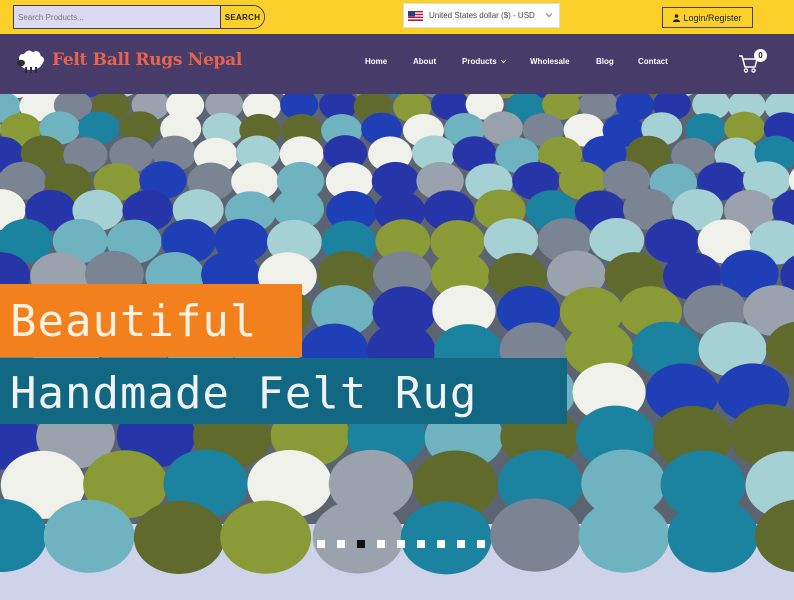 Image resolution: width=794 pixels, height=600 pixels. I want to click on slider-dots, so click(401, 544).